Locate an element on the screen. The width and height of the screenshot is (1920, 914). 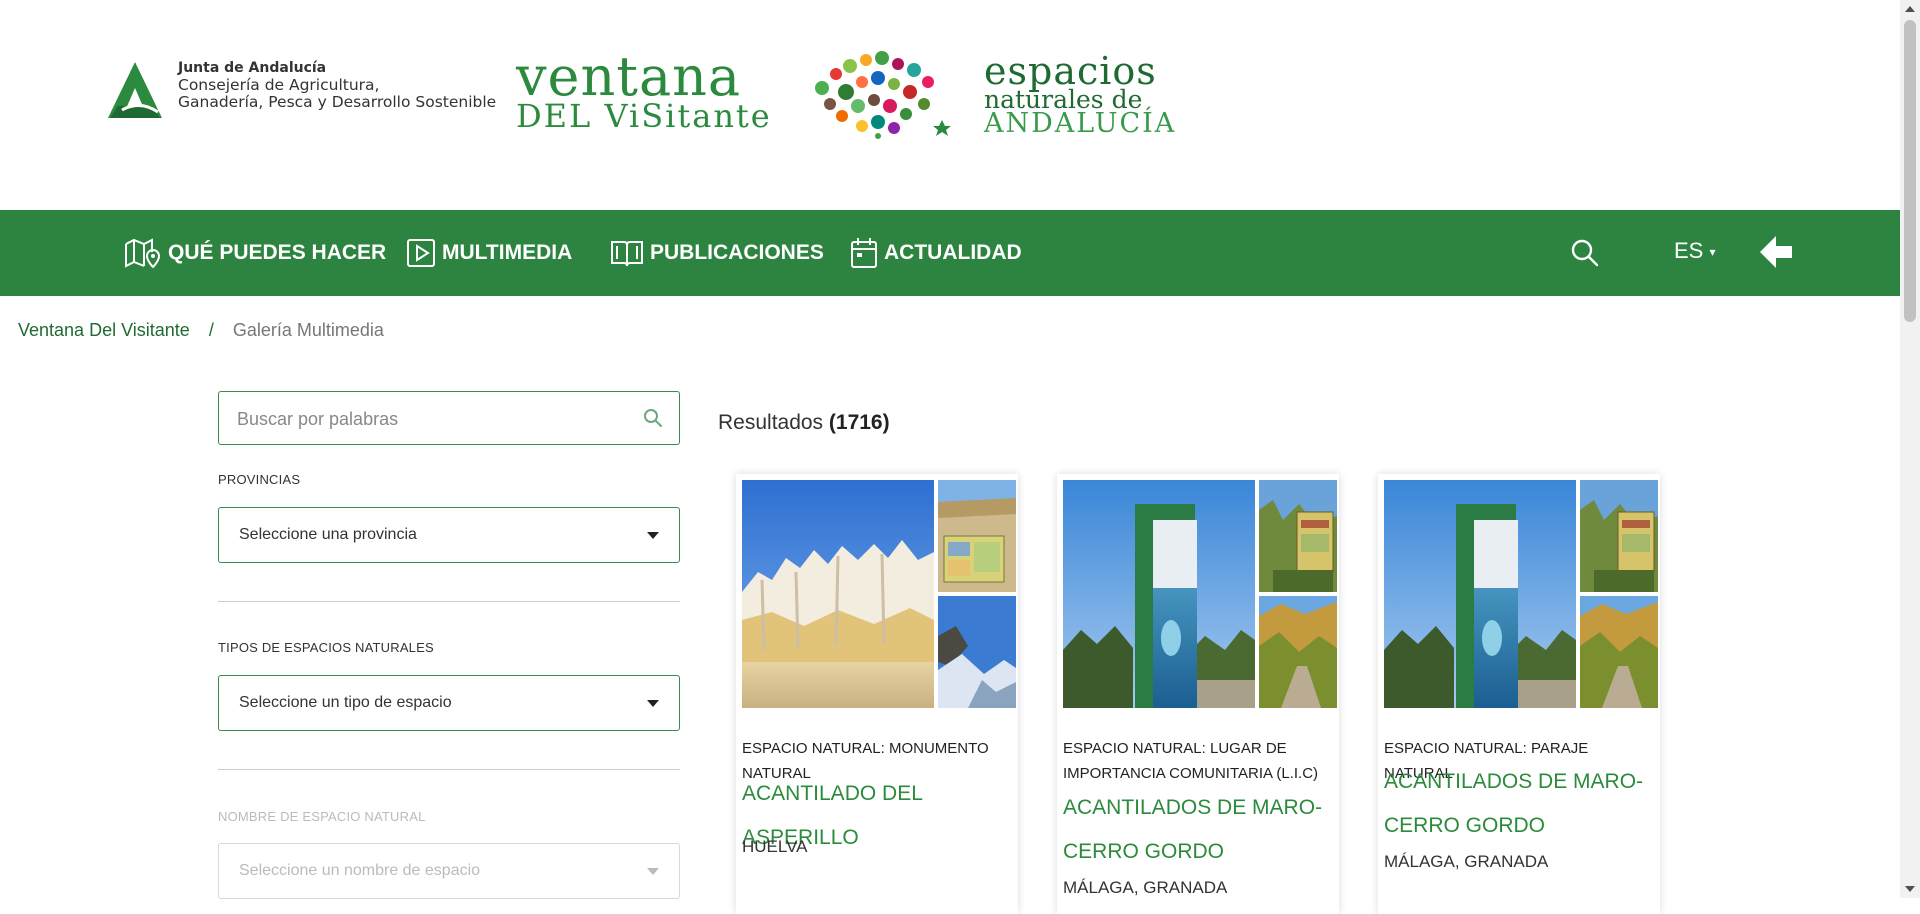
results-label: Resultados is located at coordinates (771, 422).